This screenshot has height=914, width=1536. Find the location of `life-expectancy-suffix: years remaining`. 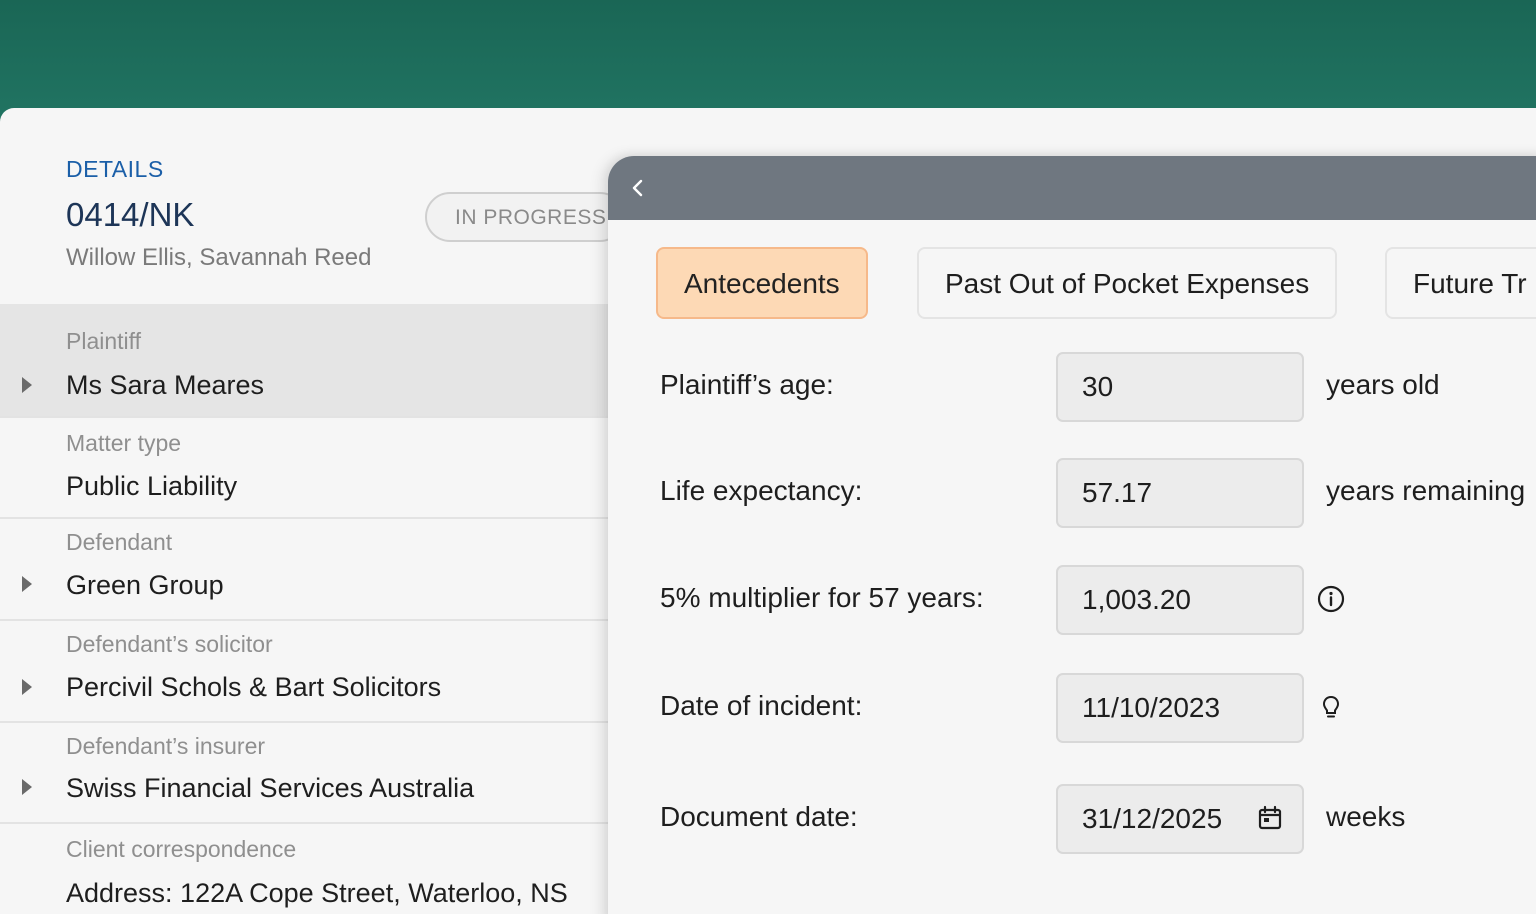

life-expectancy-suffix: years remaining is located at coordinates (1426, 490).